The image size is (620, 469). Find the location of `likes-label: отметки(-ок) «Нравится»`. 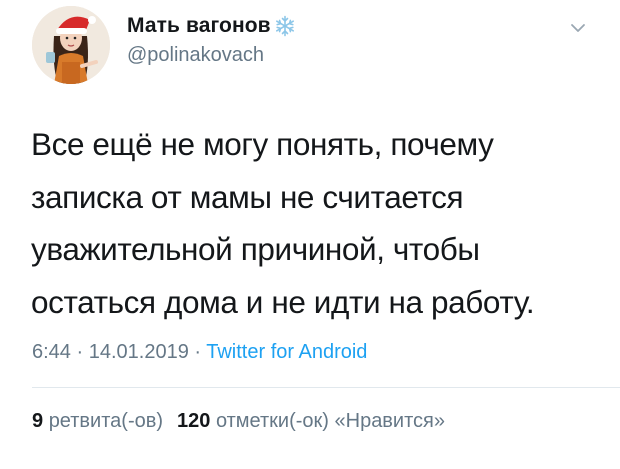

likes-label: отметки(-ок) «Нравится» is located at coordinates (330, 421).